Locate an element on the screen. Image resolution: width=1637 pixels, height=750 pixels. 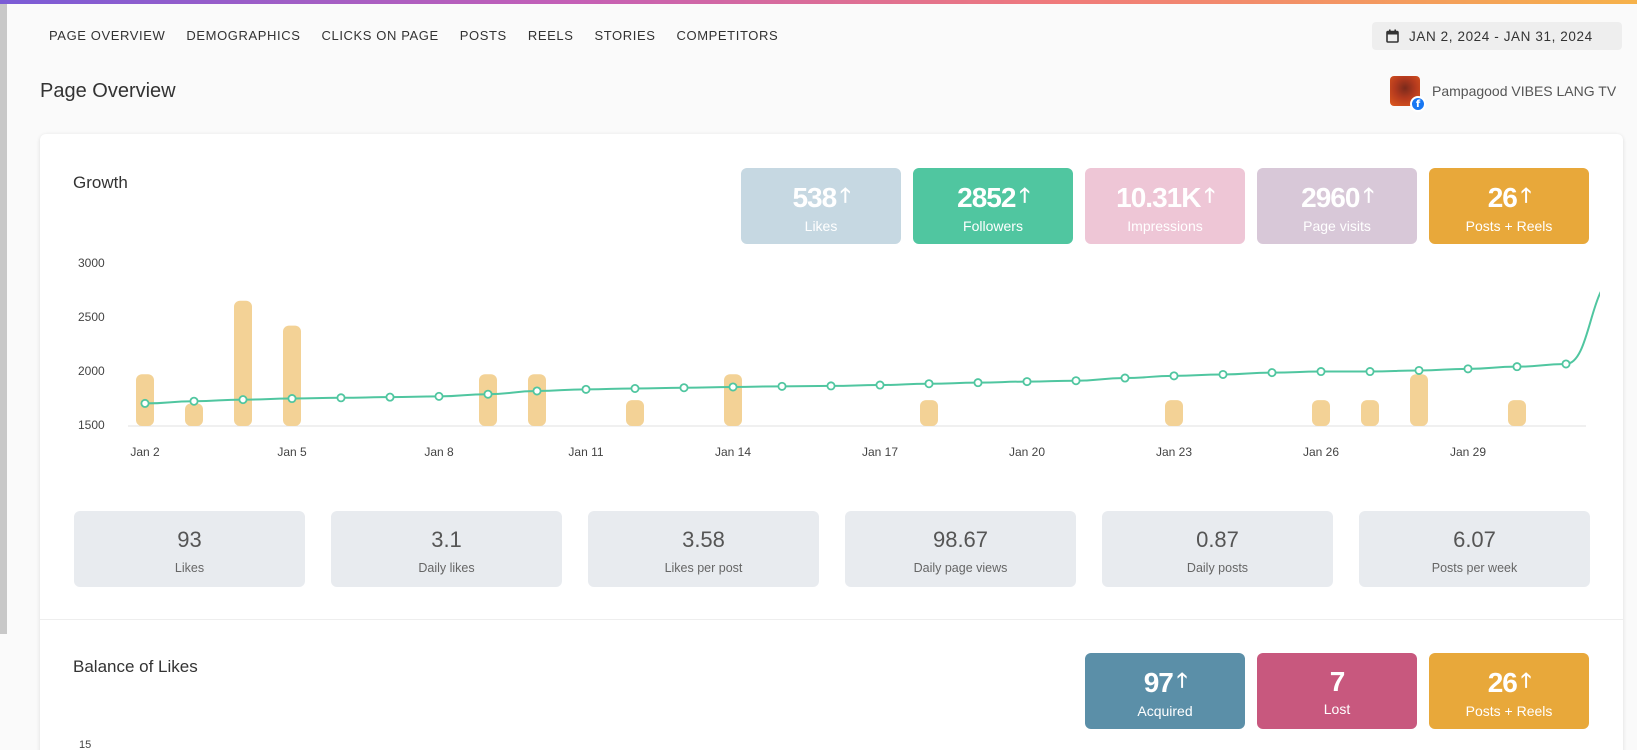
growth-kpi-posts-reels: 26 🡑 Posts + Reels is located at coordinates (1509, 206).